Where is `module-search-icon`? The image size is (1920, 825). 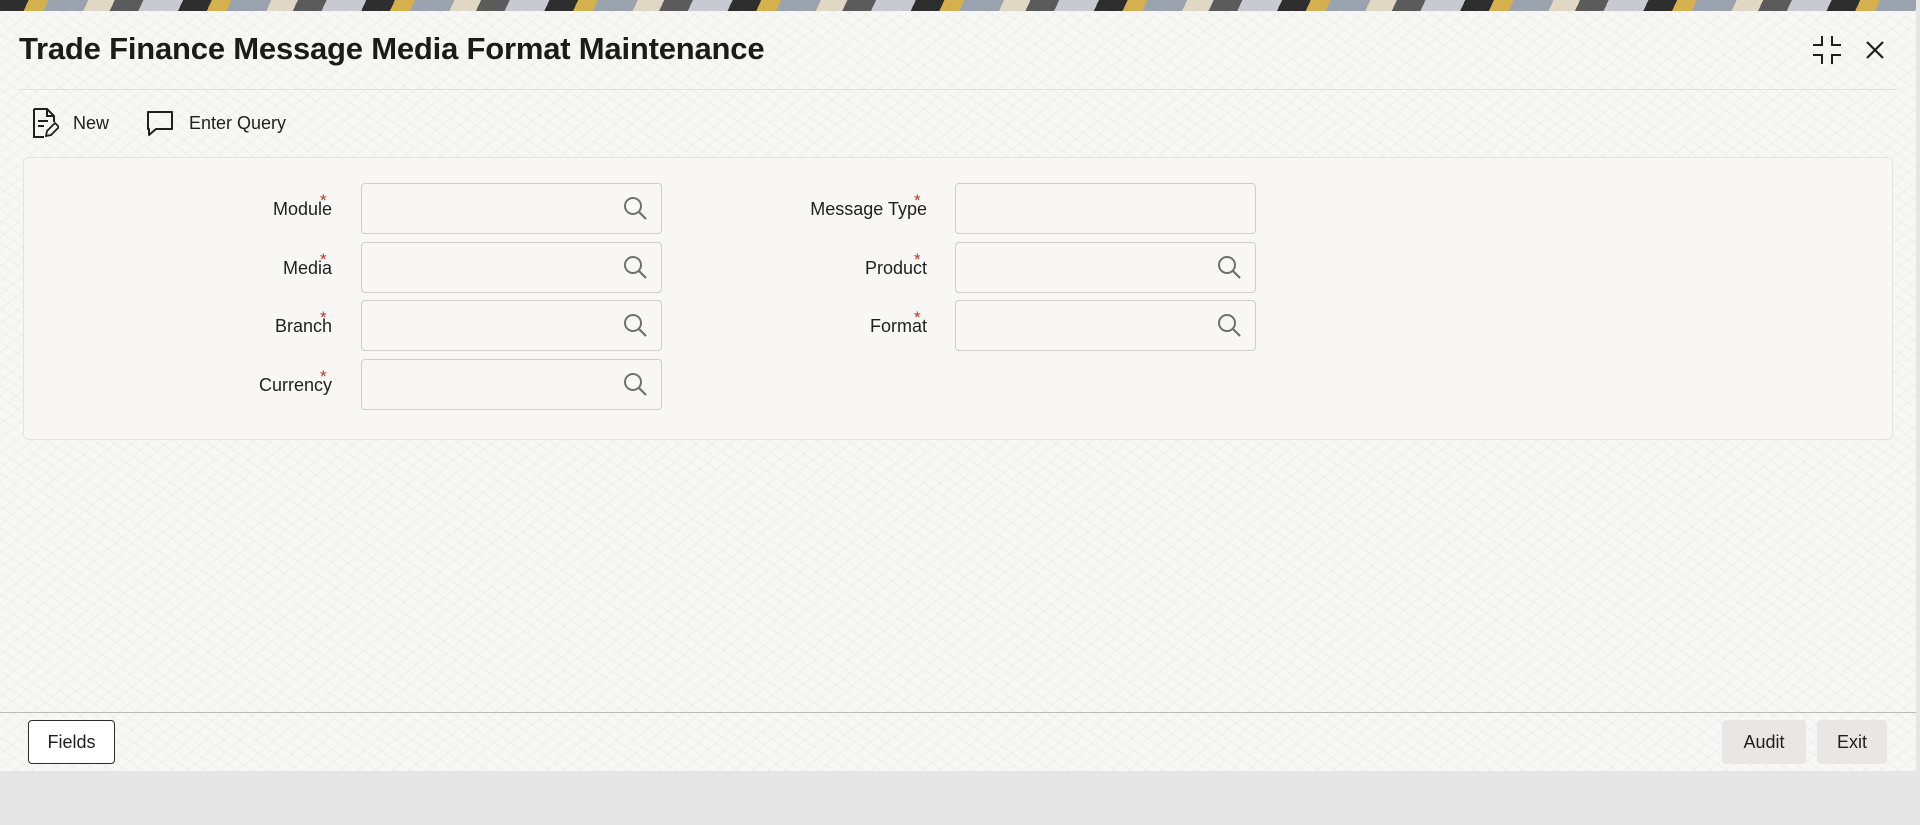
module-search-icon is located at coordinates (635, 208).